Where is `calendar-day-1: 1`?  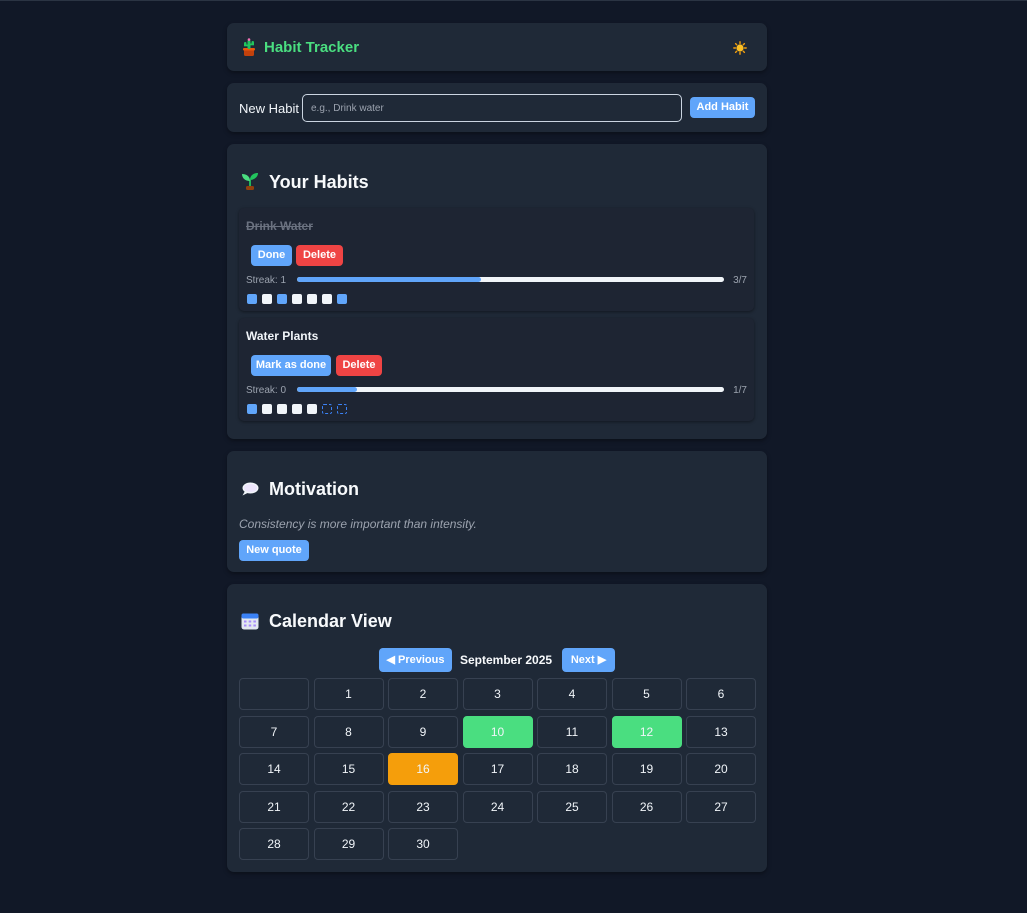 calendar-day-1: 1 is located at coordinates (348, 694).